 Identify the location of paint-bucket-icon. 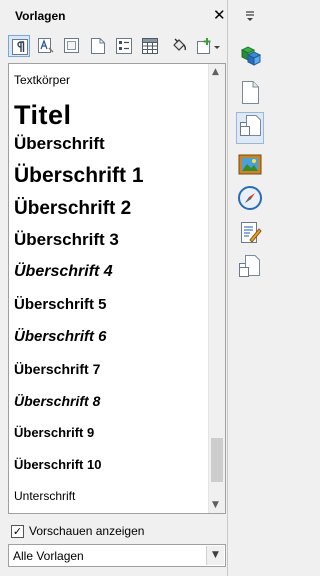
(180, 44).